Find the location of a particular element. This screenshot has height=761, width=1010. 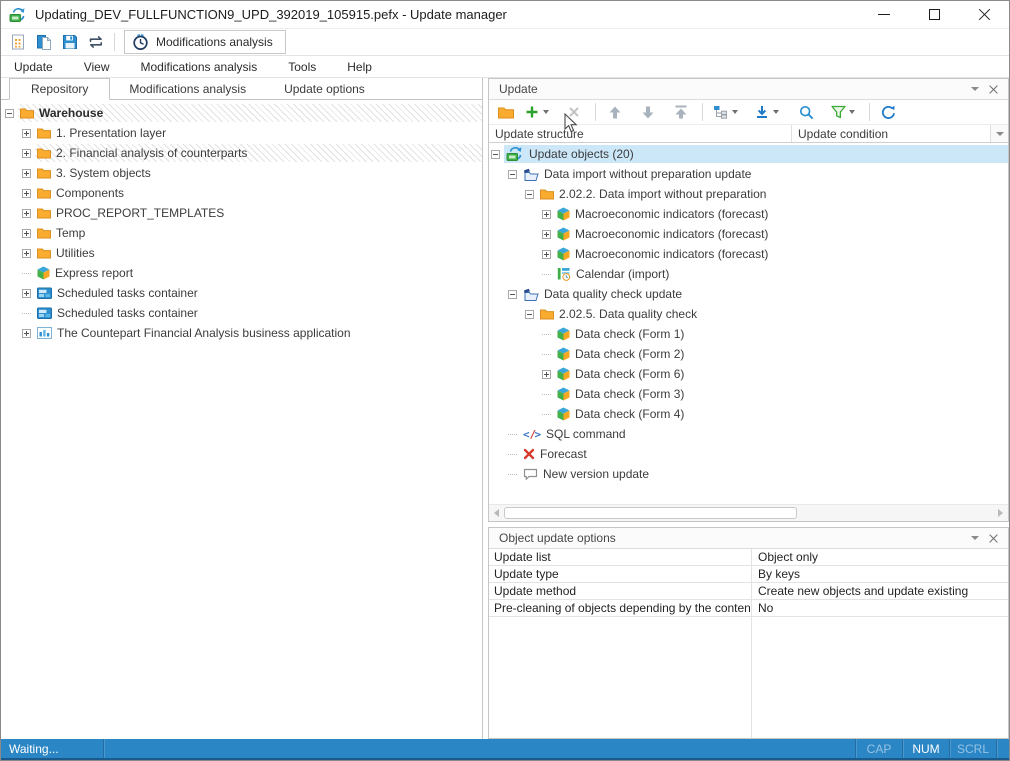

menu-update: Update is located at coordinates (33, 67).